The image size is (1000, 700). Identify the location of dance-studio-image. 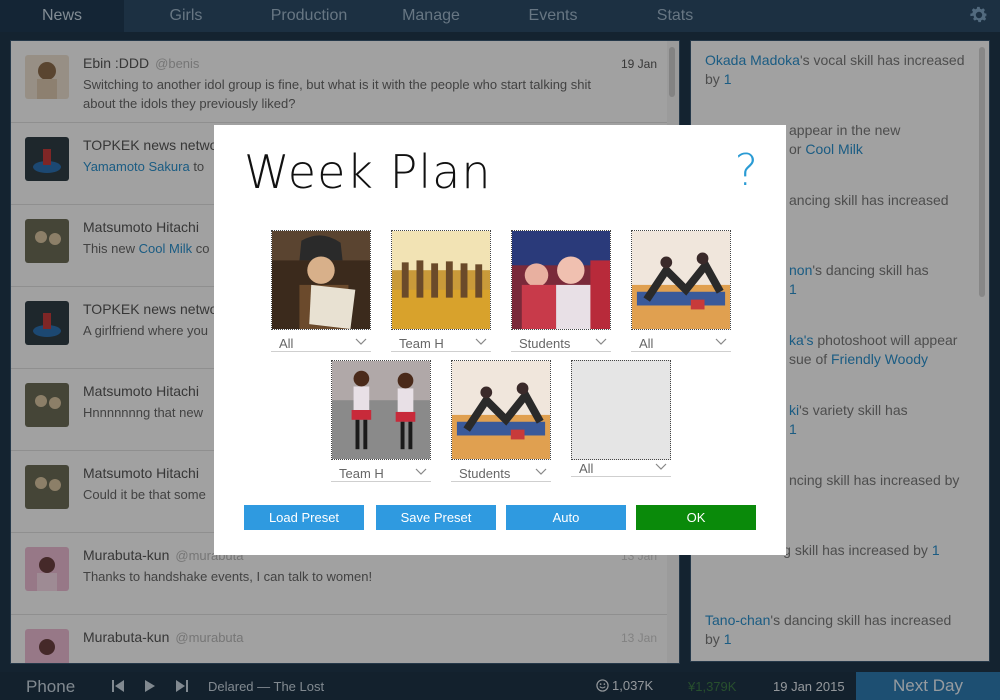
(441, 280).